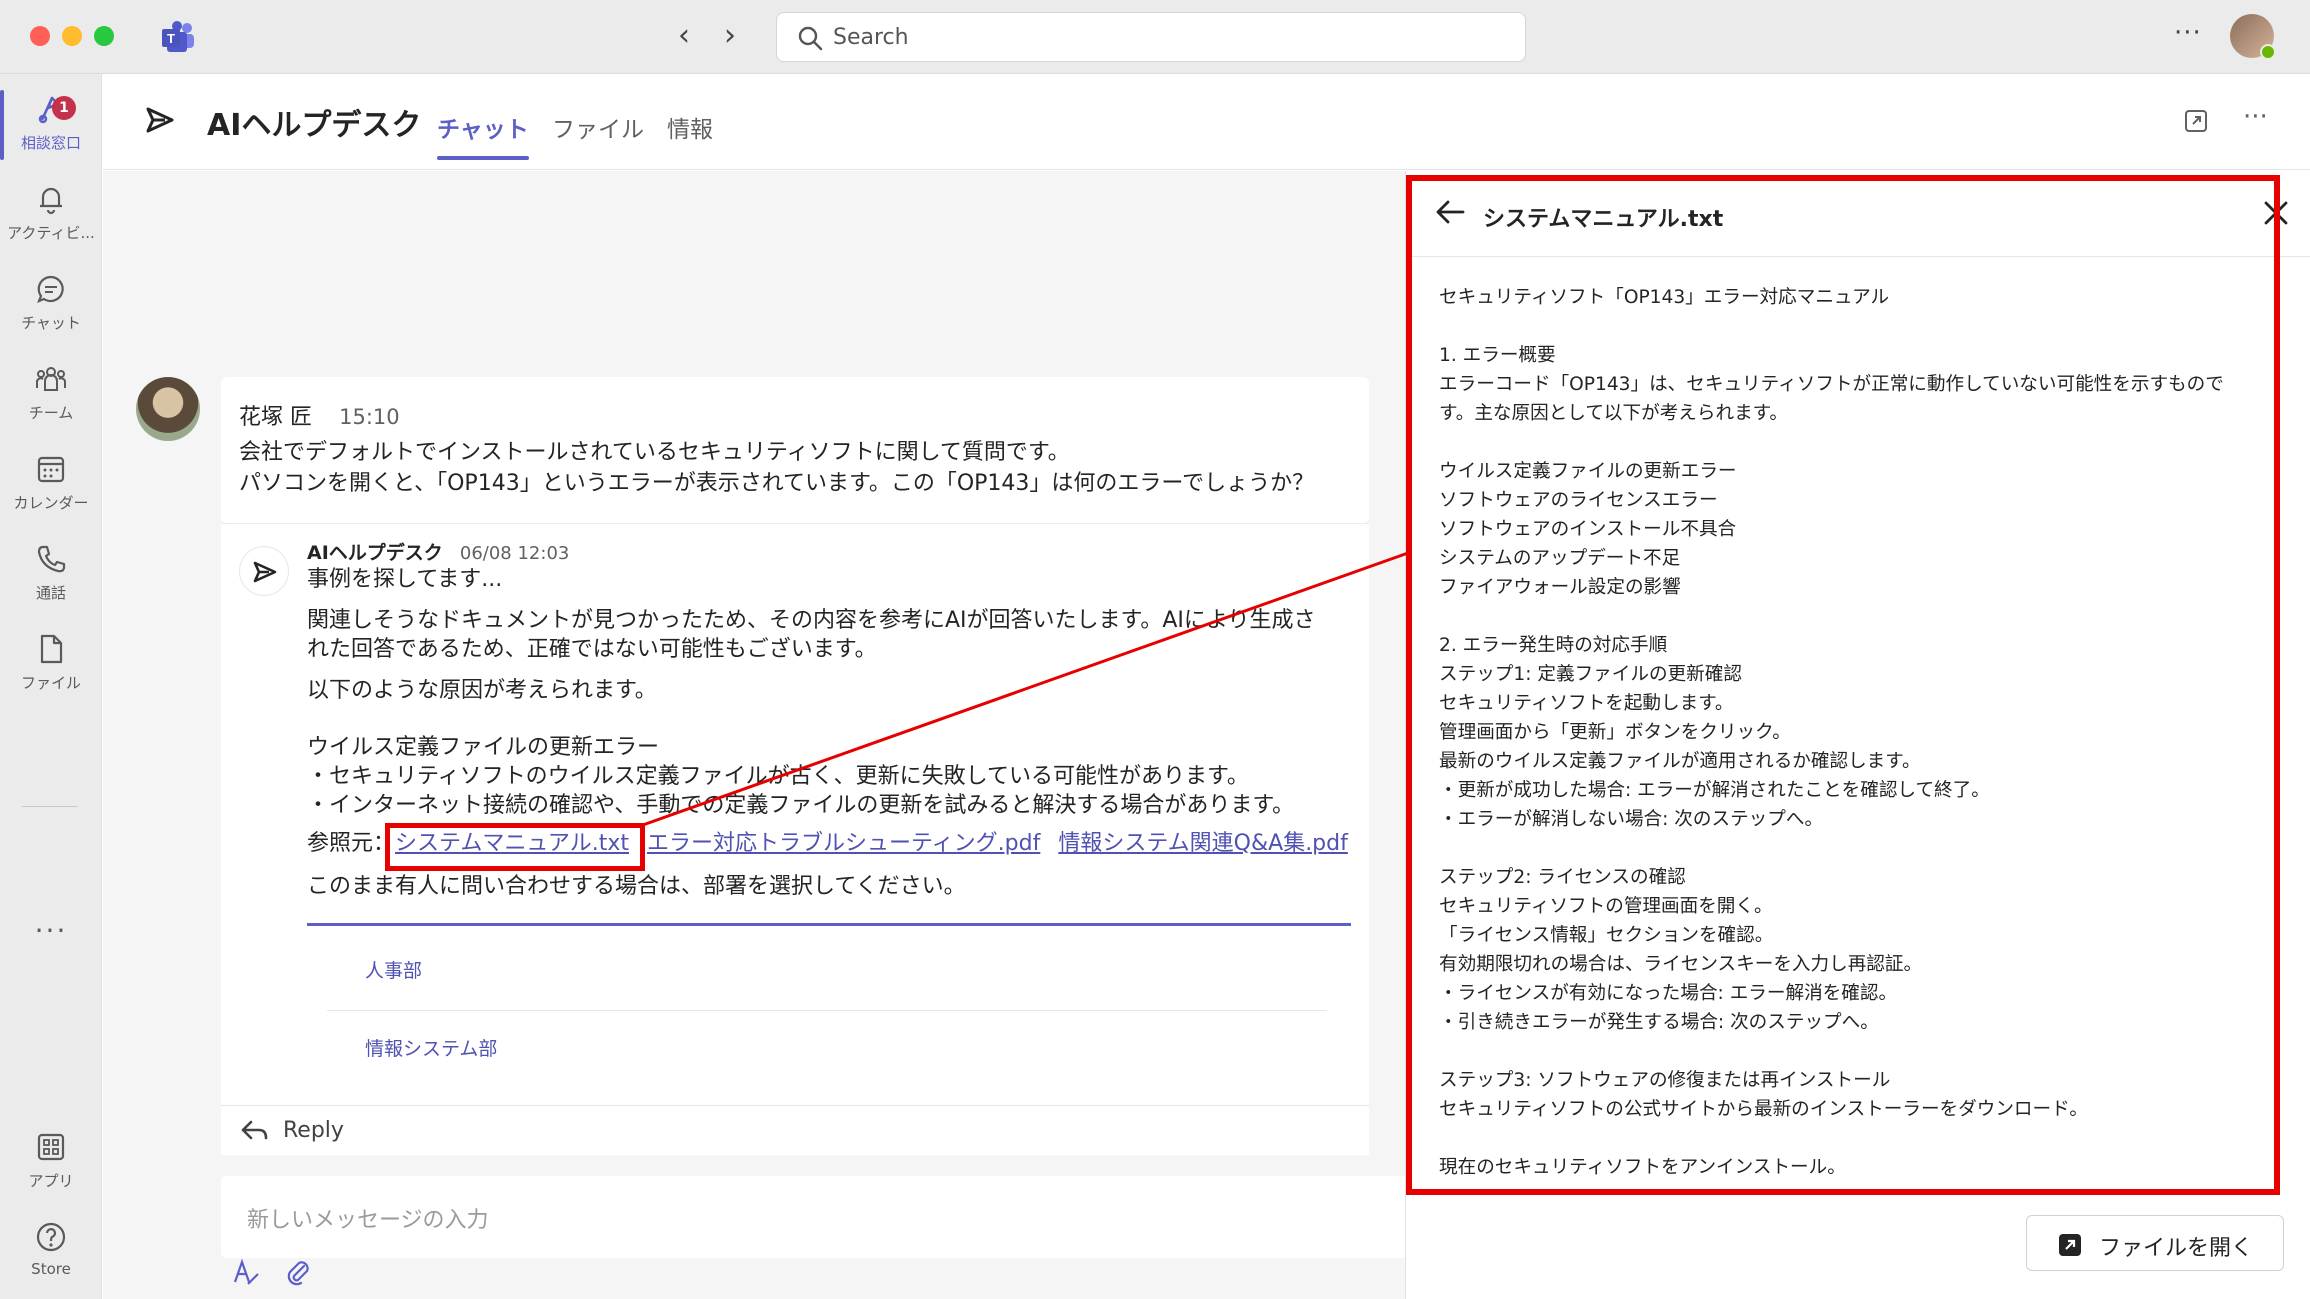 The width and height of the screenshot is (2310, 1299). What do you see at coordinates (178, 36) in the screenshot?
I see `teams-logo-icon: T` at bounding box center [178, 36].